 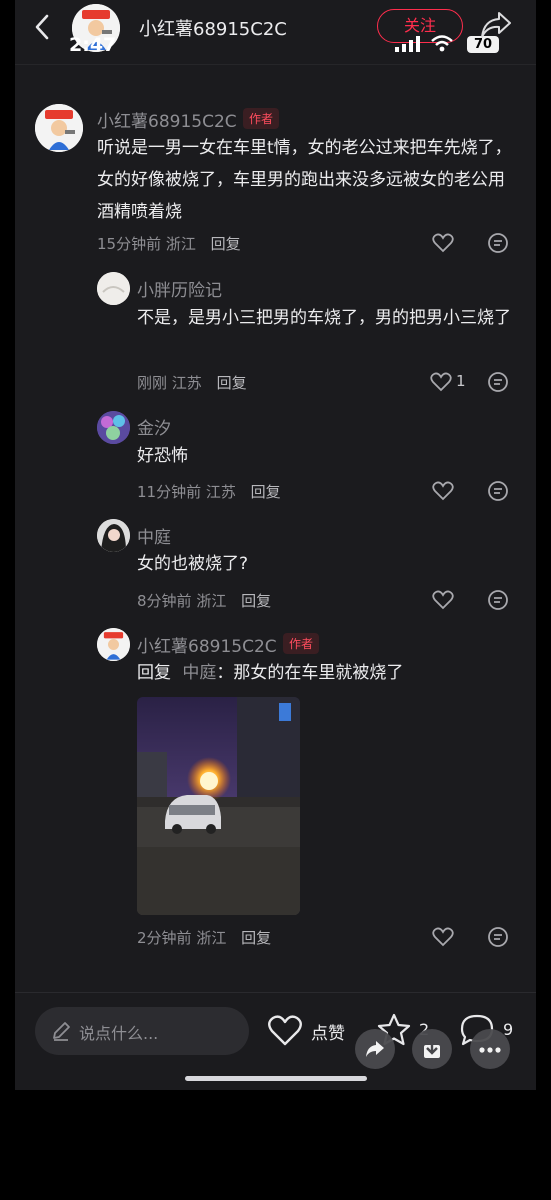 I want to click on reply-time: 刚刚, so click(x=152, y=383).